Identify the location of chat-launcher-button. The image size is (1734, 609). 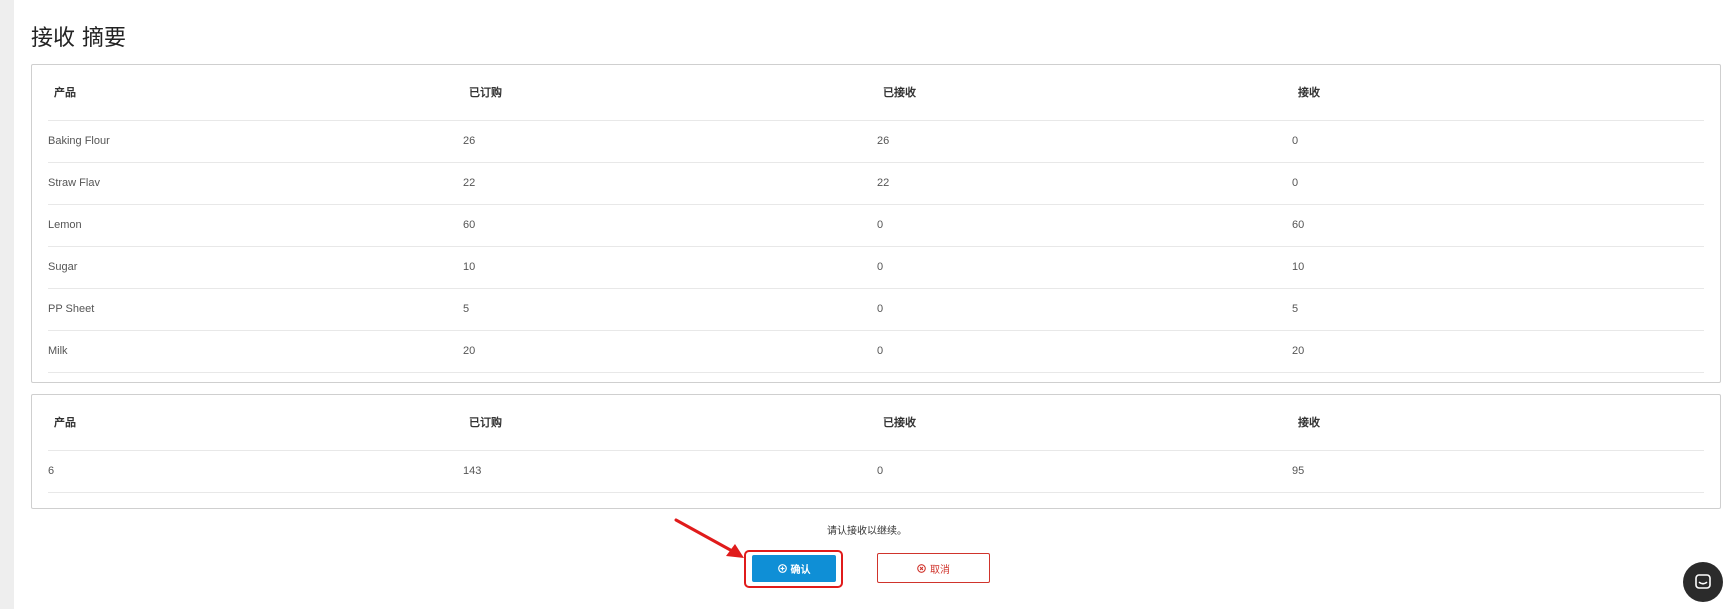
(1703, 582).